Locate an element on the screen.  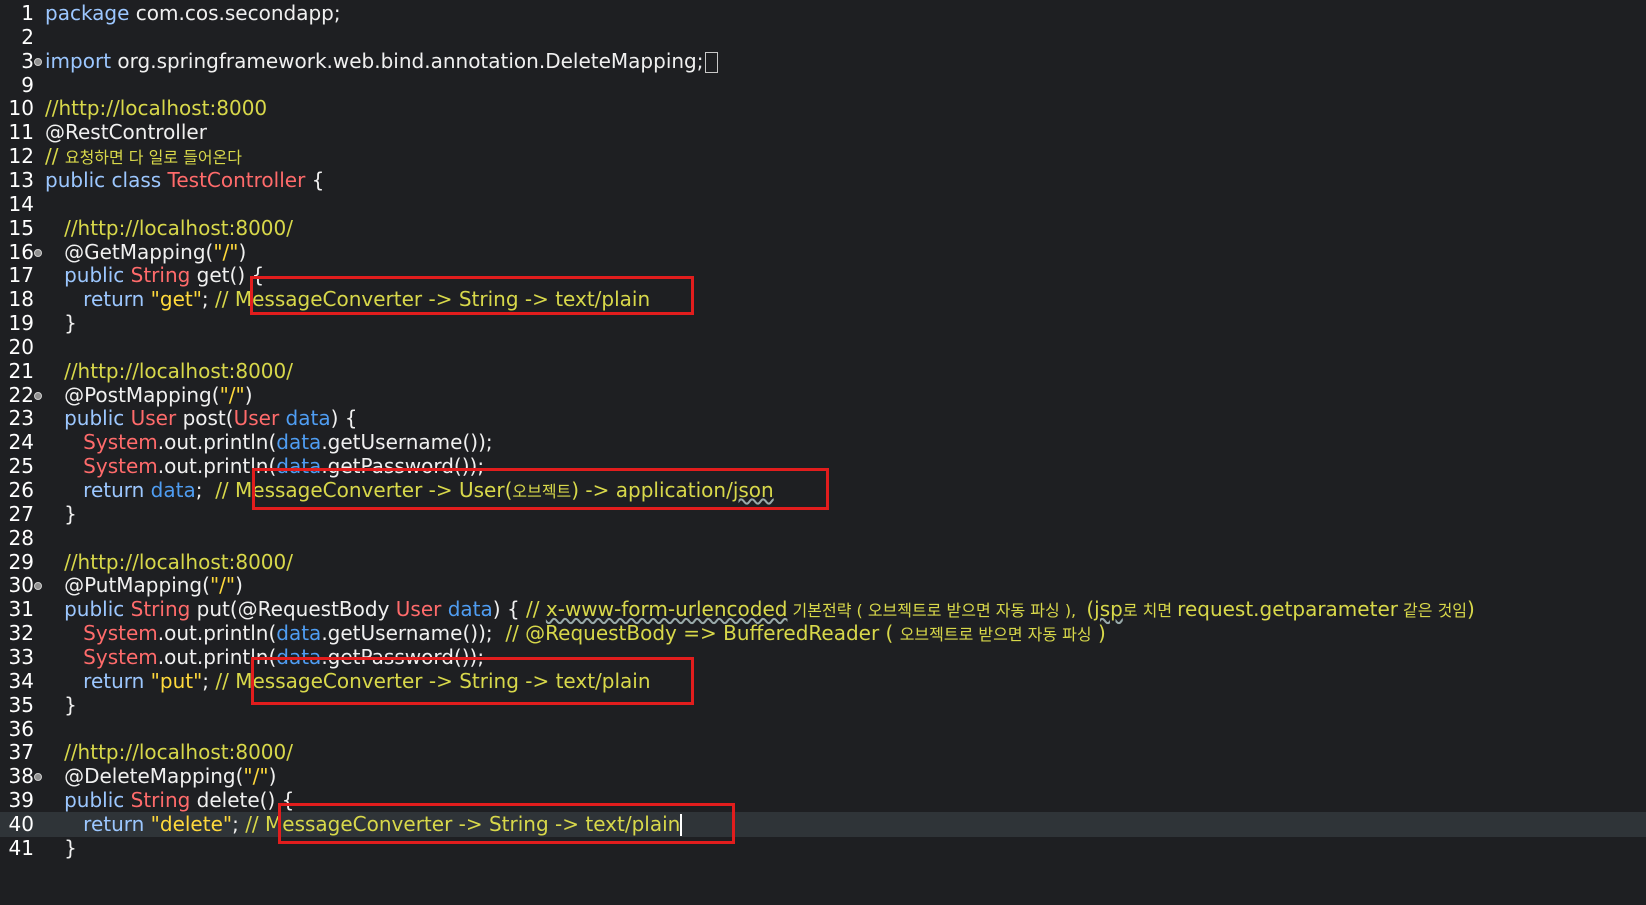
code-text: package com.cos.secondapp; is located at coordinates (193, 13).